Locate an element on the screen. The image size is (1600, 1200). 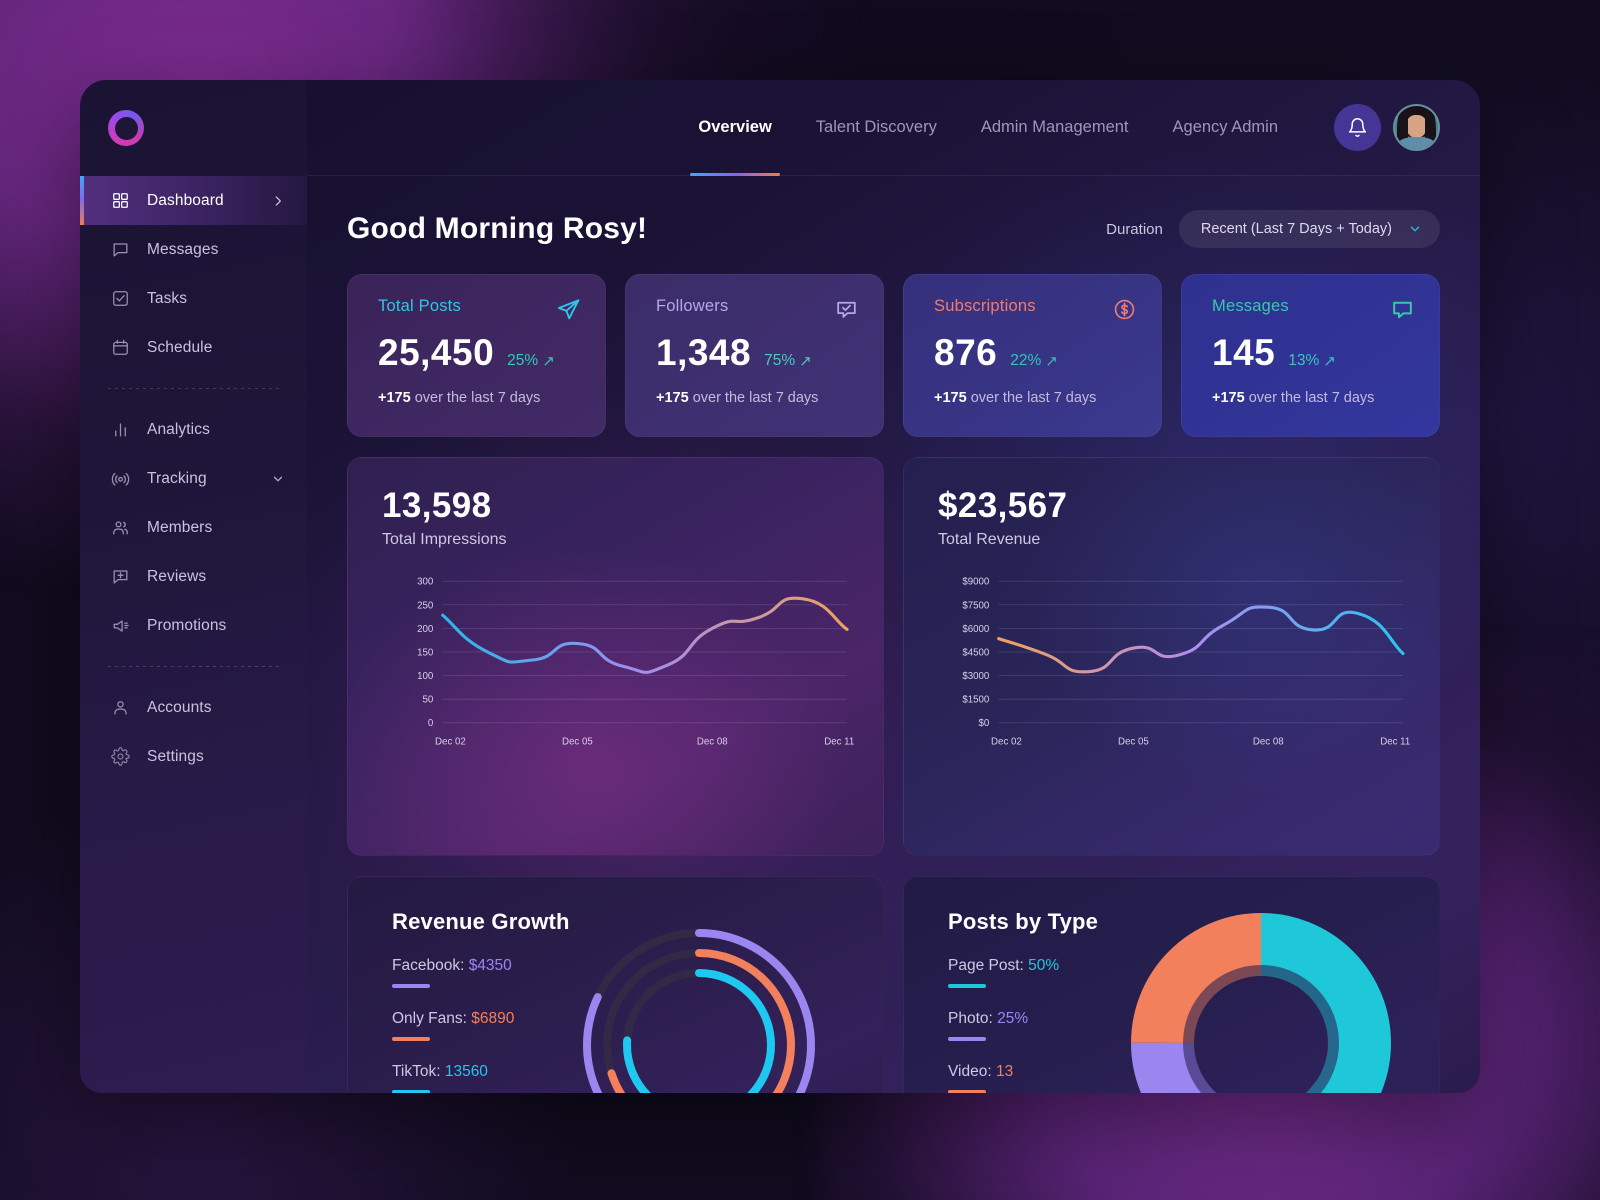
sidebar-item-promotions: Promotions is located at coordinates (193, 625).